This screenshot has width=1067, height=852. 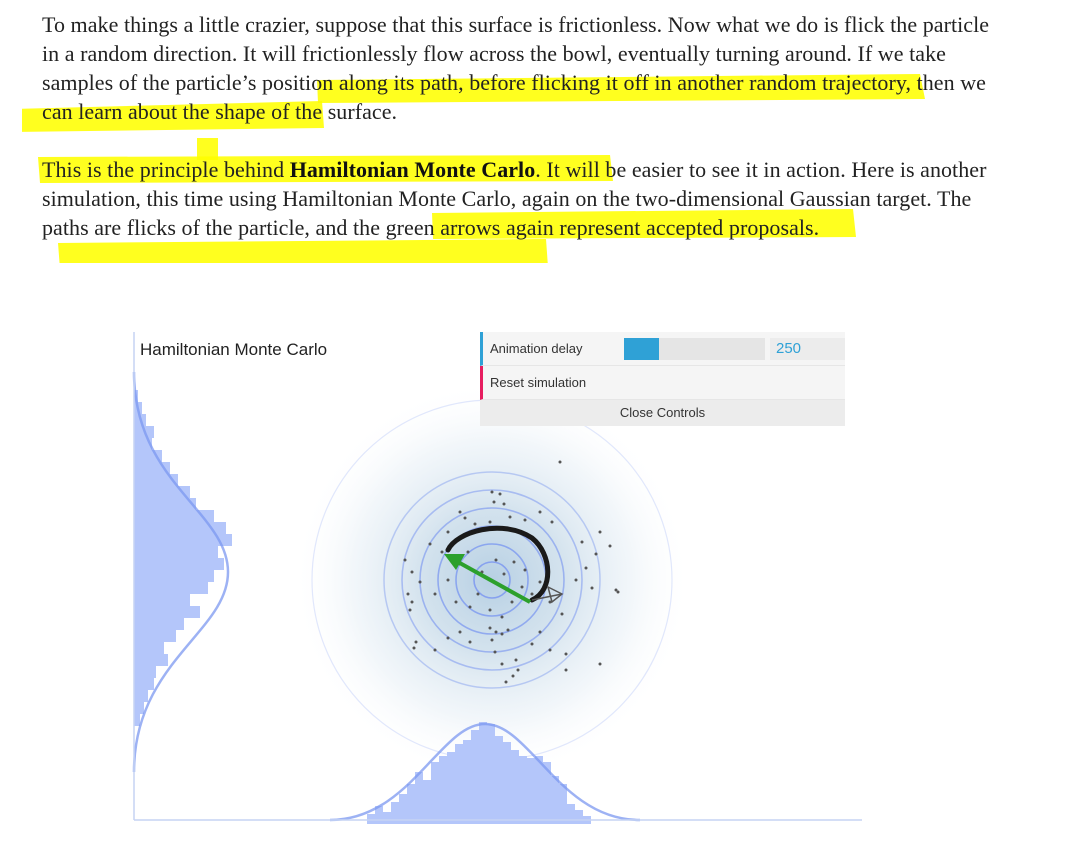 What do you see at coordinates (642, 349) in the screenshot?
I see `slider-fill` at bounding box center [642, 349].